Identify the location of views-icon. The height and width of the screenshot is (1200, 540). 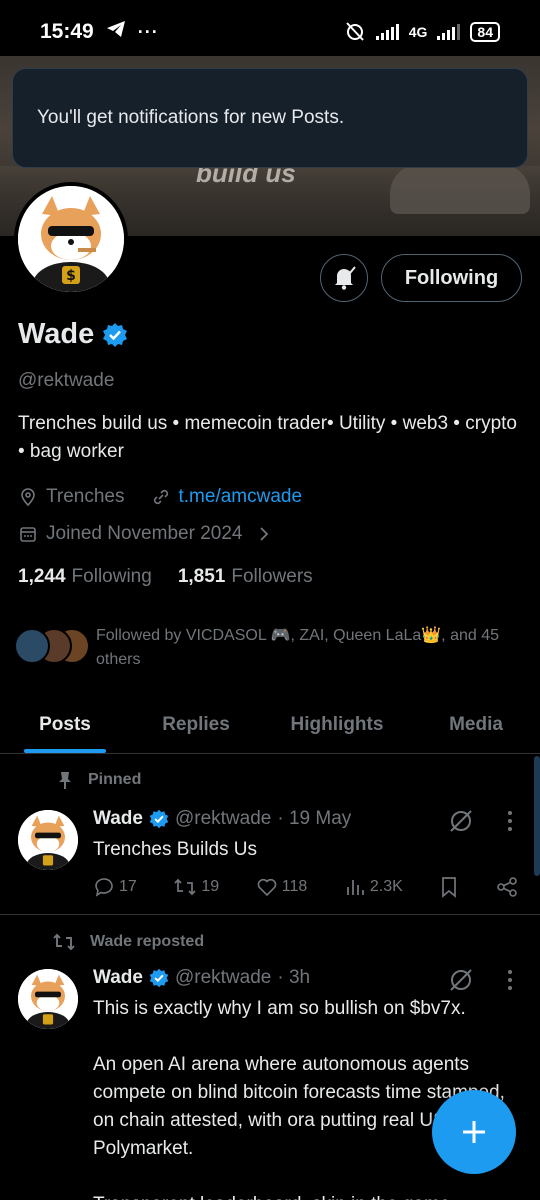
(355, 887).